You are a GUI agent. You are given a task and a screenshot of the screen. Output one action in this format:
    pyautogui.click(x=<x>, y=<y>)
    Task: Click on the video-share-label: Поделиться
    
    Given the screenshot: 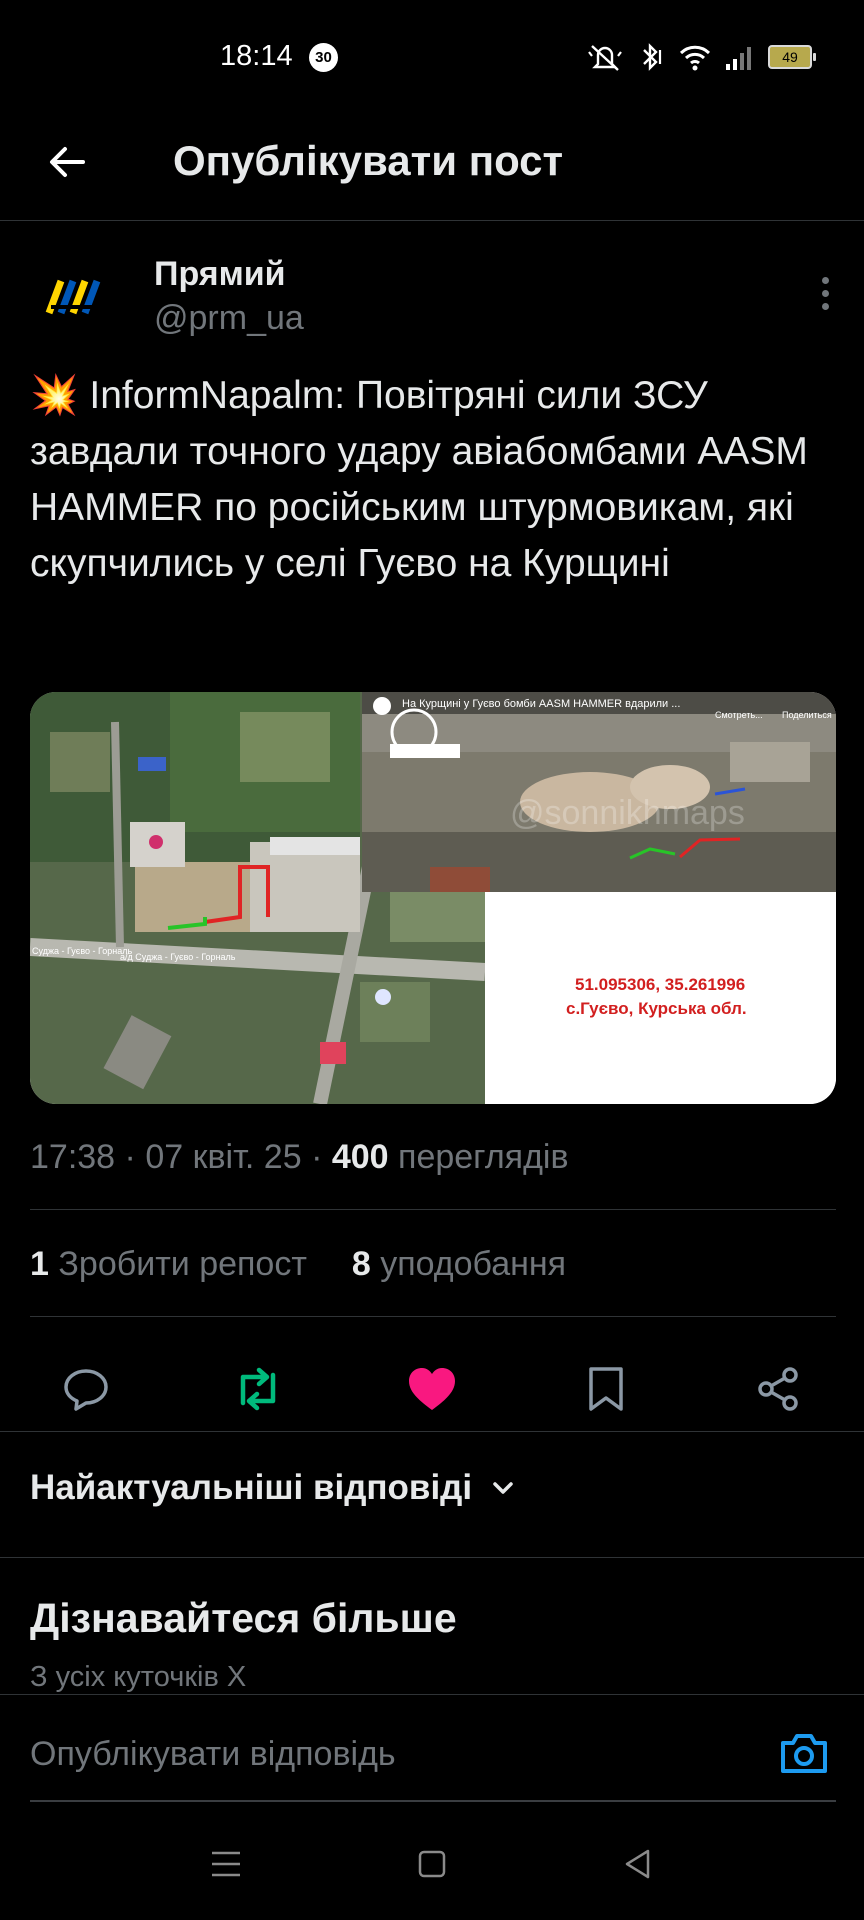 What is the action you would take?
    pyautogui.click(x=807, y=715)
    